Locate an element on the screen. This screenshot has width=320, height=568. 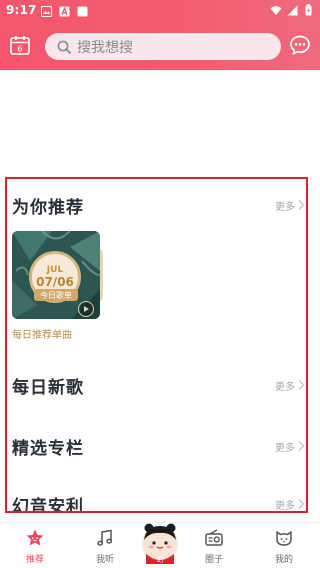
star-icon is located at coordinates (35, 538).